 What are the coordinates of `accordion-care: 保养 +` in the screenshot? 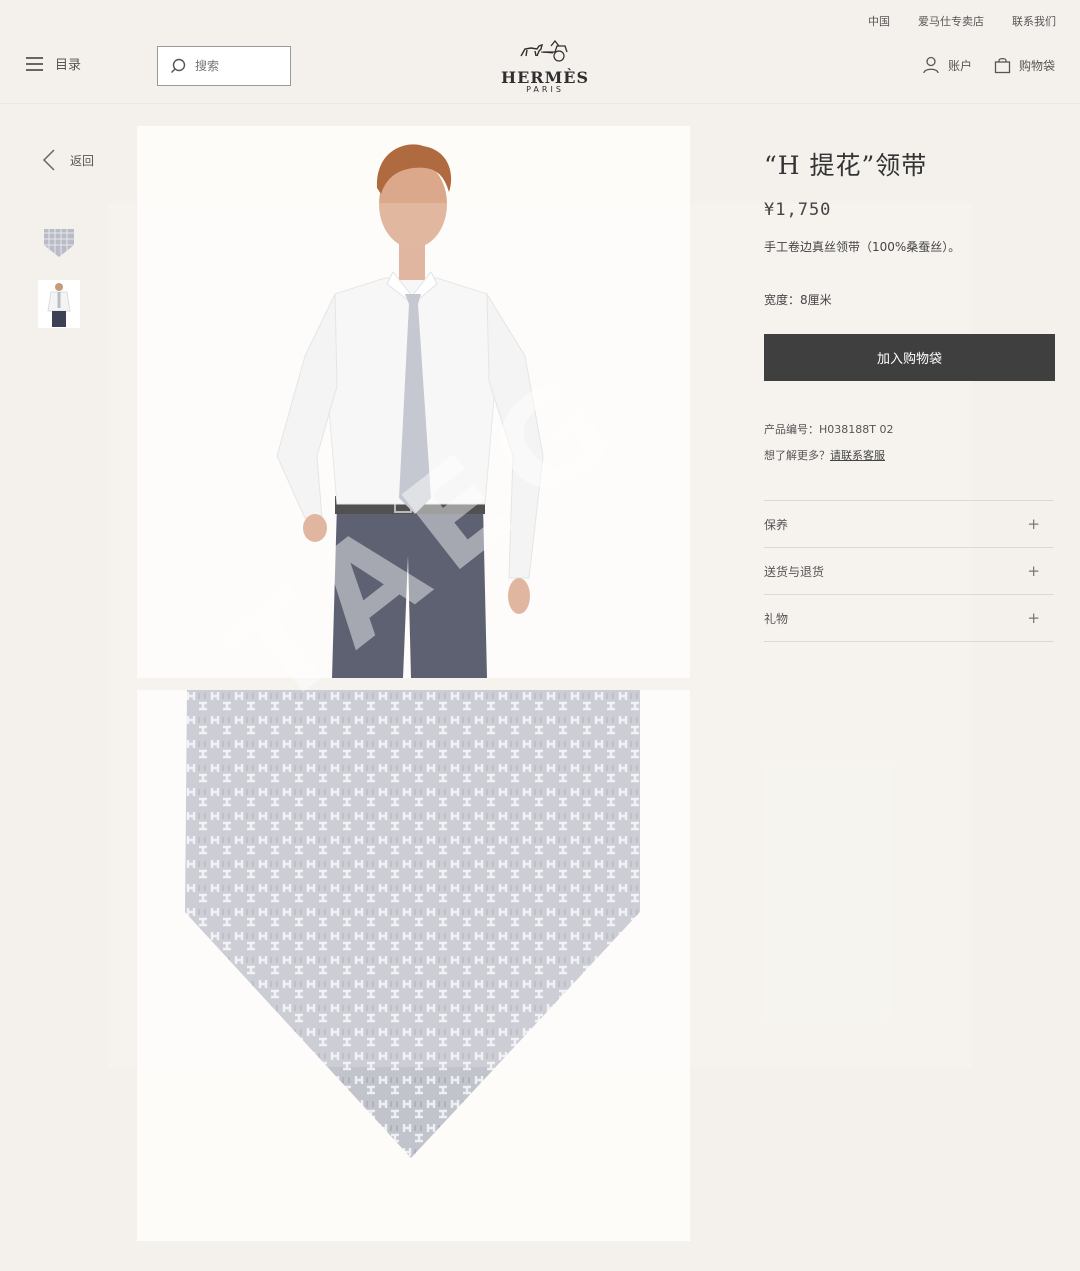 It's located at (909, 524).